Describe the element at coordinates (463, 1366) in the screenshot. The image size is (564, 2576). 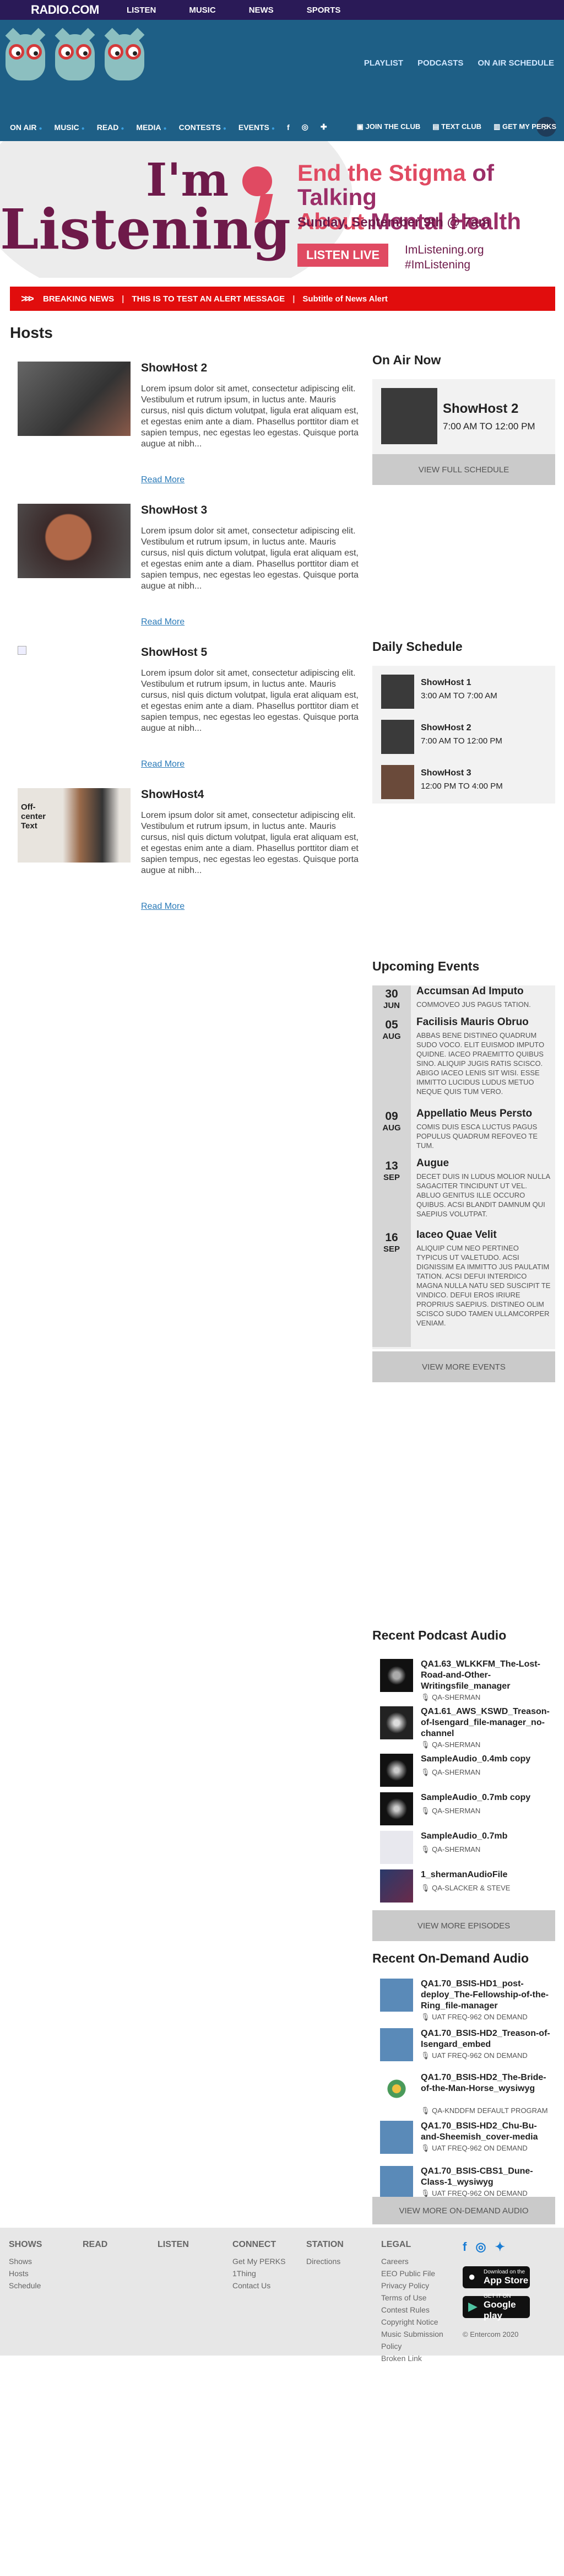
I see `view-more-events-button: VIEW MORE EVENTS` at that location.